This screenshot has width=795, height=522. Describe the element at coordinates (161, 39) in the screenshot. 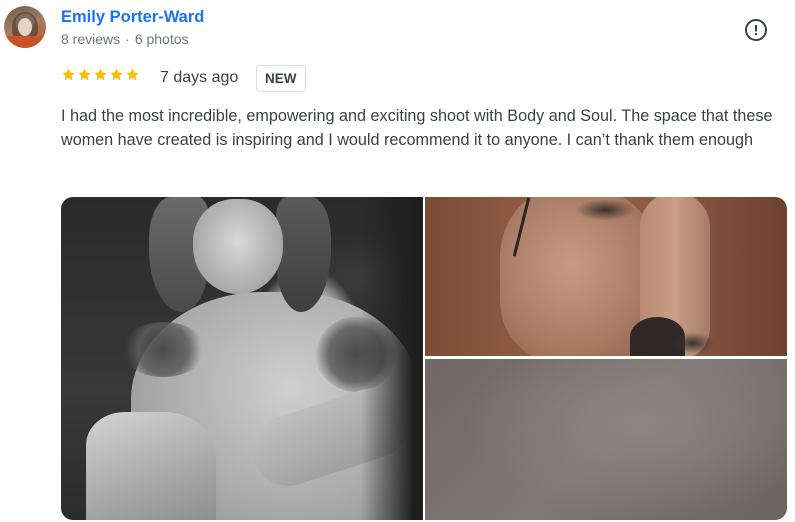

I see `reviewer-photo-count: 6 photos` at that location.